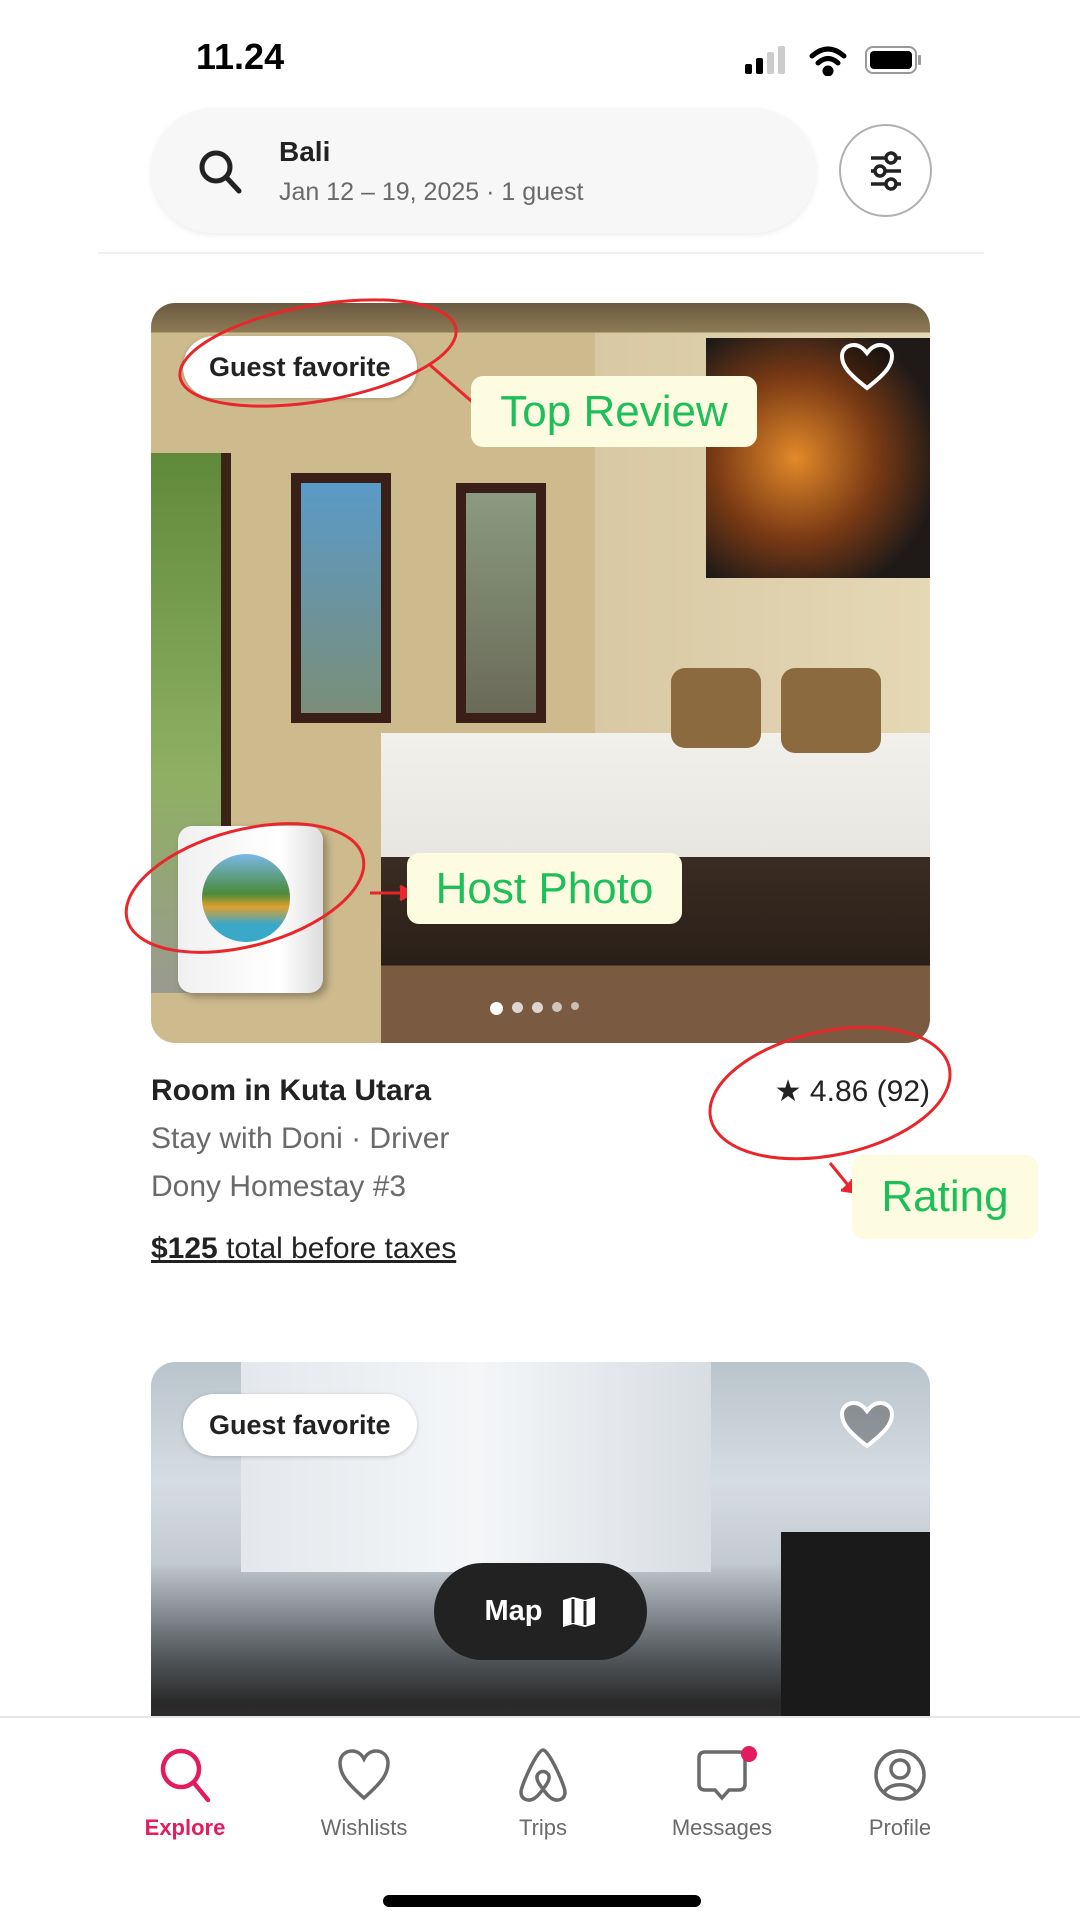  I want to click on map-button: Map, so click(540, 1611).